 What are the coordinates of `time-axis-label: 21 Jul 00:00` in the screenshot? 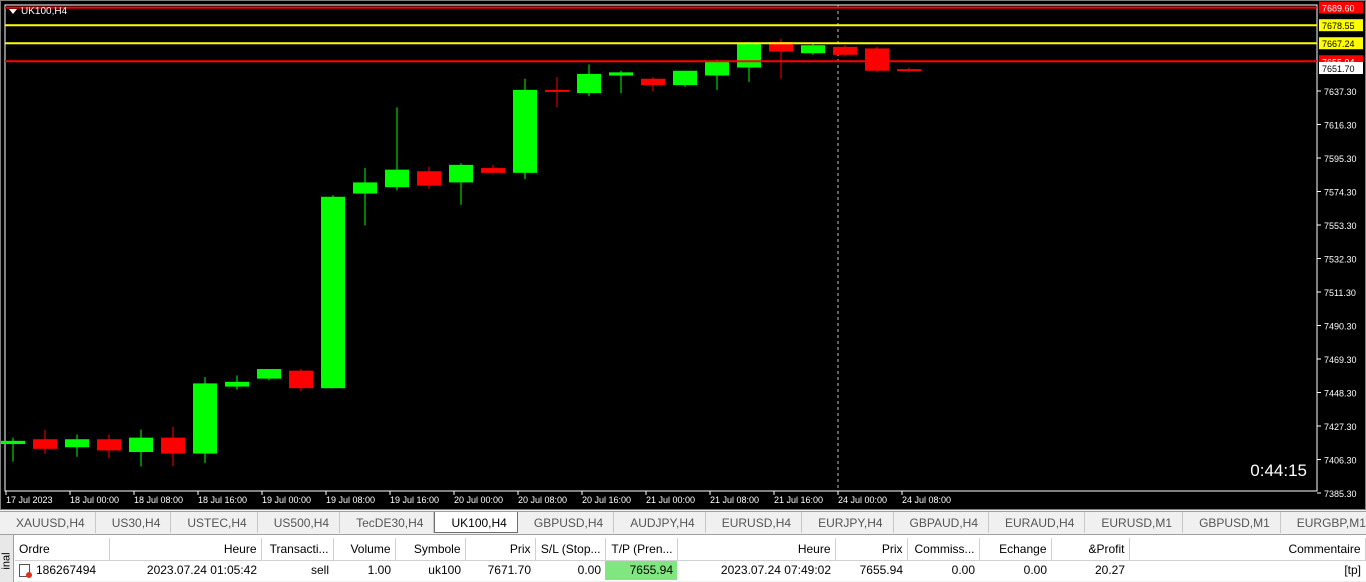 It's located at (670, 500).